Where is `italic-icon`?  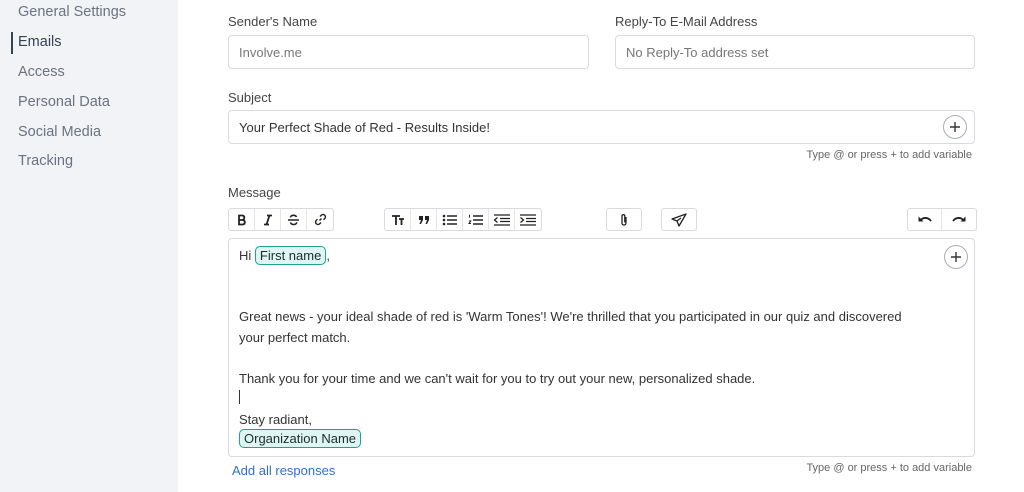
italic-icon is located at coordinates (268, 219).